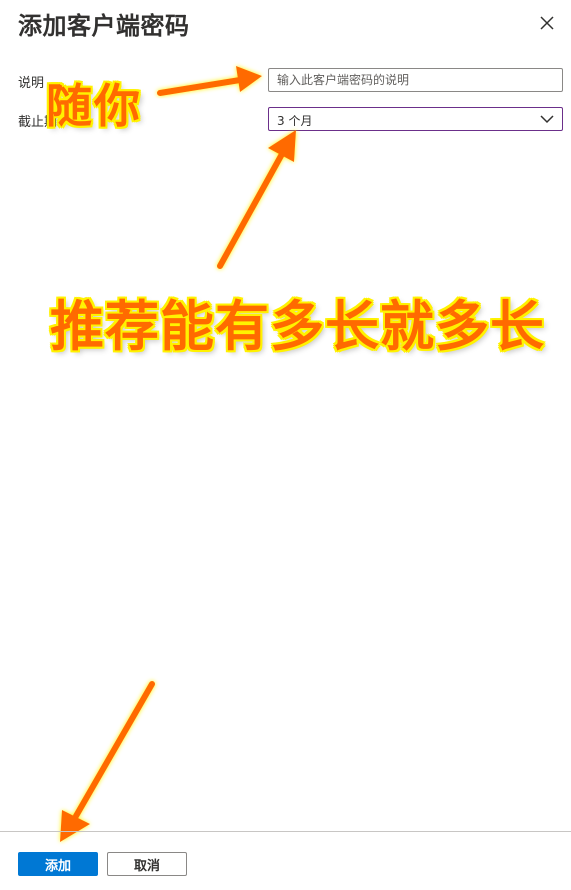 The height and width of the screenshot is (890, 571). What do you see at coordinates (147, 864) in the screenshot?
I see `cancel-button: 取消` at bounding box center [147, 864].